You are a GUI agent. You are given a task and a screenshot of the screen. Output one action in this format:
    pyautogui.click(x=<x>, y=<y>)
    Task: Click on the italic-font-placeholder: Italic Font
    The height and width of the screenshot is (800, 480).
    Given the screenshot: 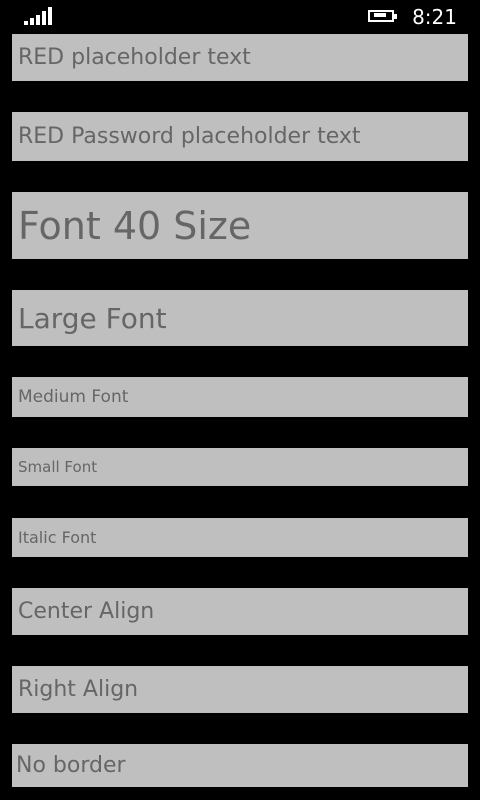 What is the action you would take?
    pyautogui.click(x=57, y=537)
    